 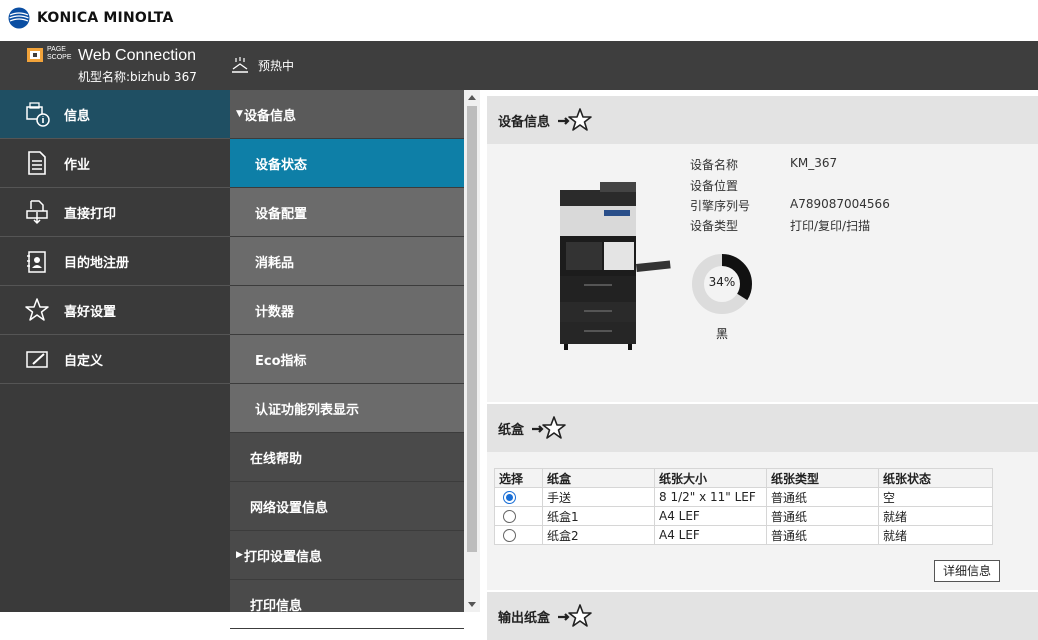 What do you see at coordinates (37, 310) in the screenshot?
I see `star-icon` at bounding box center [37, 310].